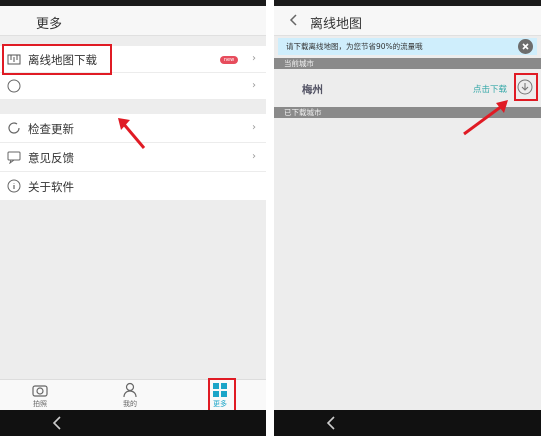  What do you see at coordinates (303, 112) in the screenshot?
I see `downloaded-header: 已下载城市` at bounding box center [303, 112].